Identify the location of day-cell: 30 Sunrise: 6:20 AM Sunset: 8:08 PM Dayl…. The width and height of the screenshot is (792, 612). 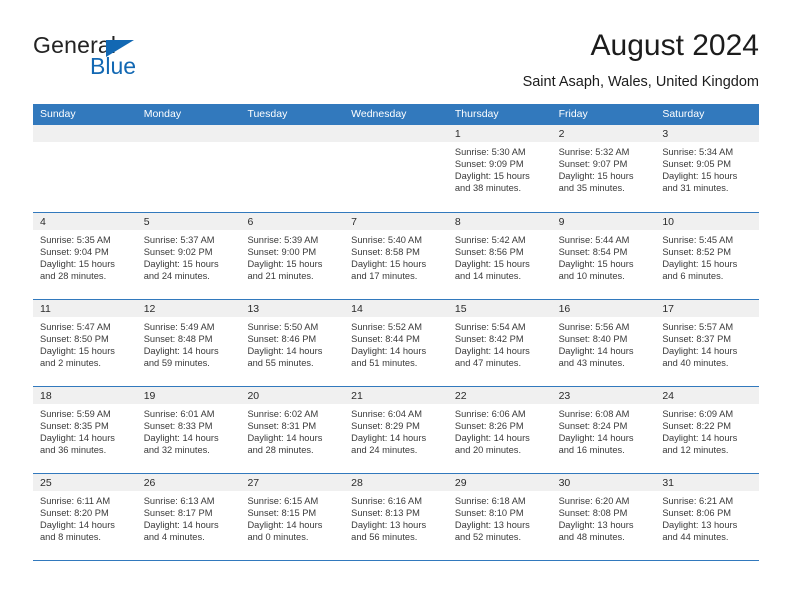
(603, 517).